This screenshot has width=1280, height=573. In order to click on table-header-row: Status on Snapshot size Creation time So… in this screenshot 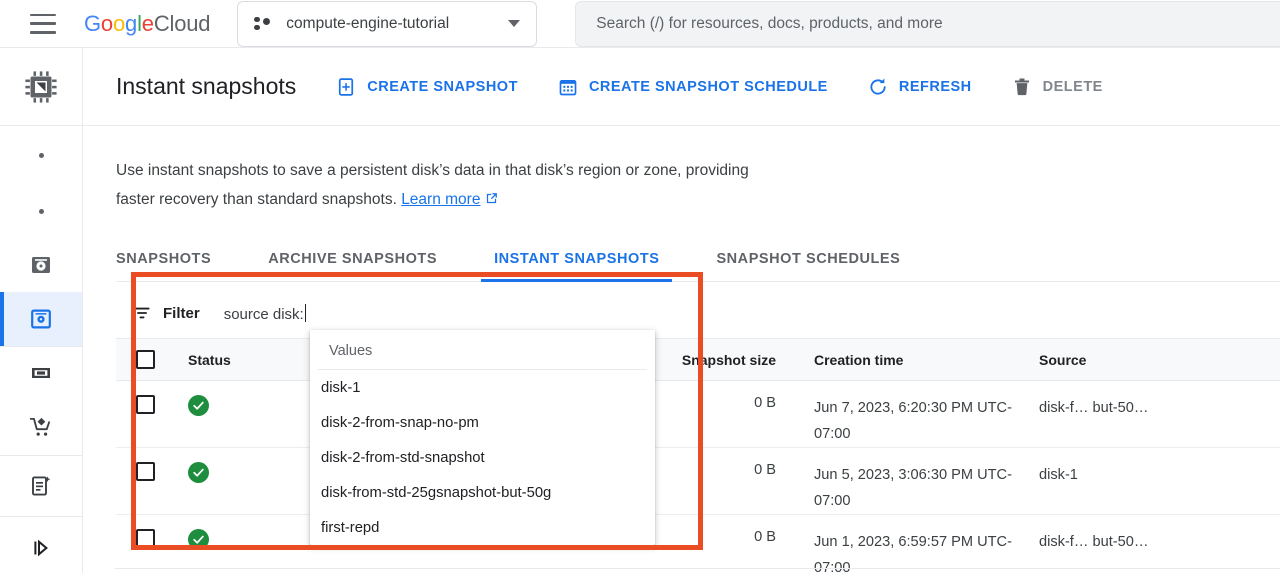, I will do `click(698, 360)`.